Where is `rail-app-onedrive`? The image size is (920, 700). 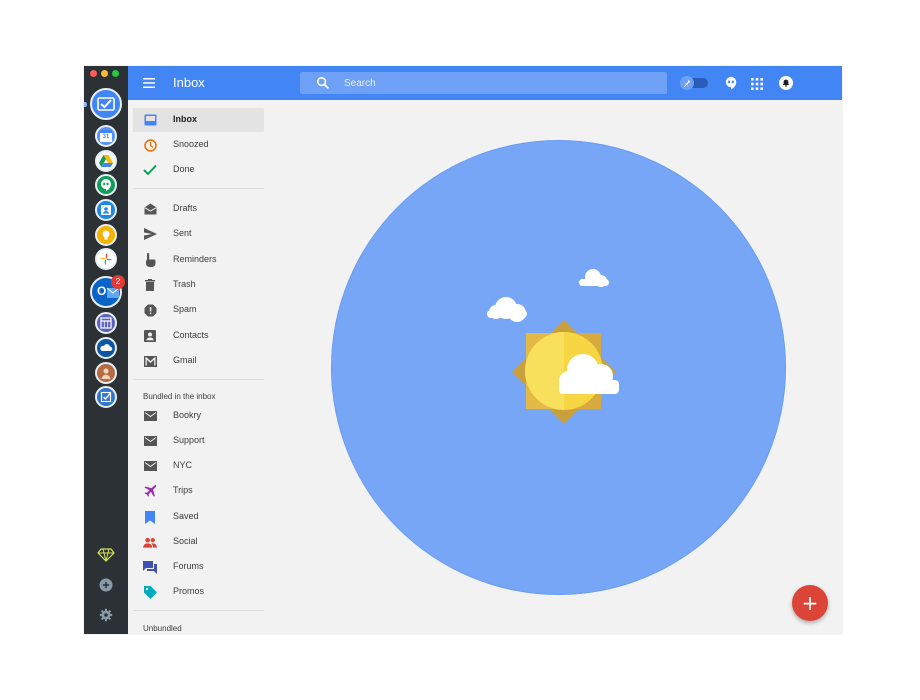 rail-app-onedrive is located at coordinates (106, 348).